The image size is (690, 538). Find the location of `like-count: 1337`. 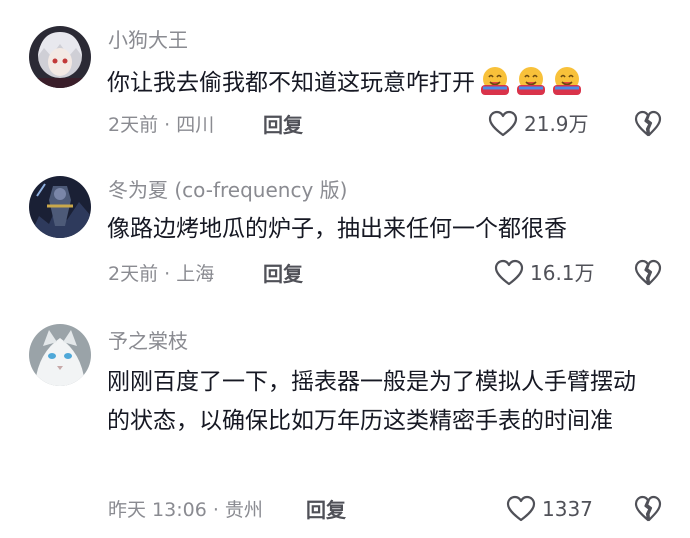

like-count: 1337 is located at coordinates (567, 509).